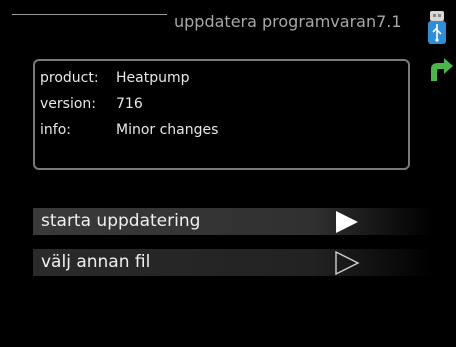 The height and width of the screenshot is (347, 456). Describe the element at coordinates (233, 221) in the screenshot. I see `menu-item-start-update: starta uppdatering` at that location.